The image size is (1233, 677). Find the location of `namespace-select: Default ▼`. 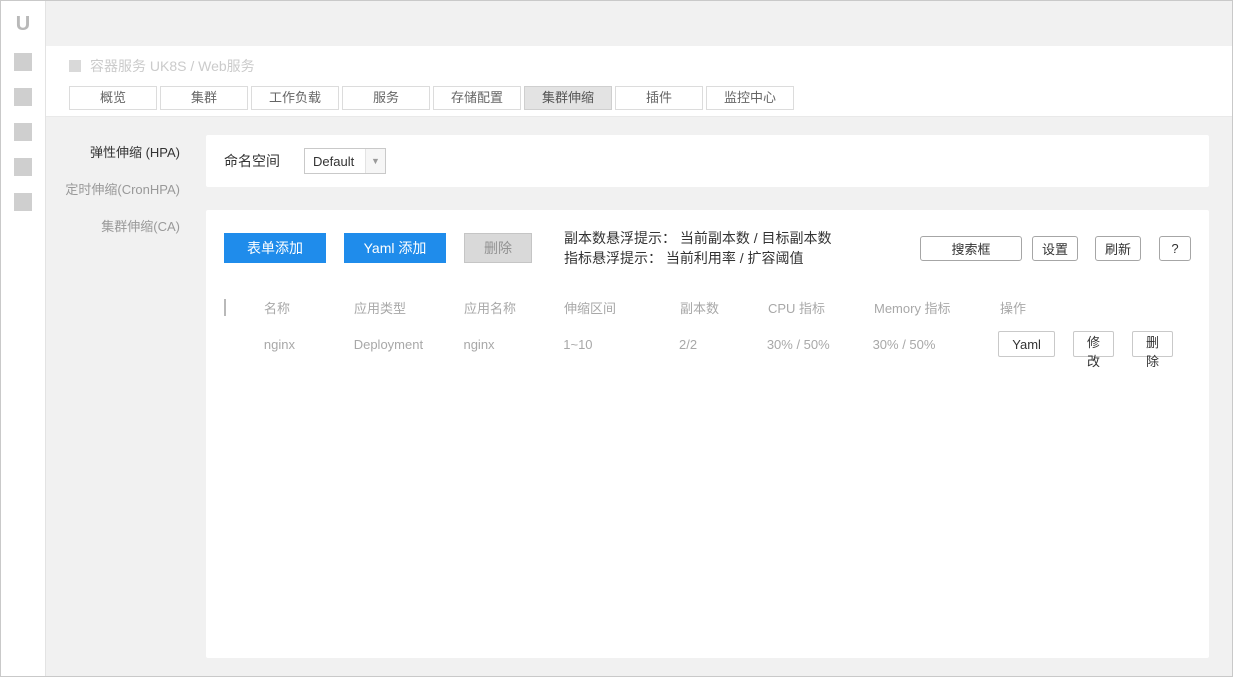

namespace-select: Default ▼ is located at coordinates (345, 161).